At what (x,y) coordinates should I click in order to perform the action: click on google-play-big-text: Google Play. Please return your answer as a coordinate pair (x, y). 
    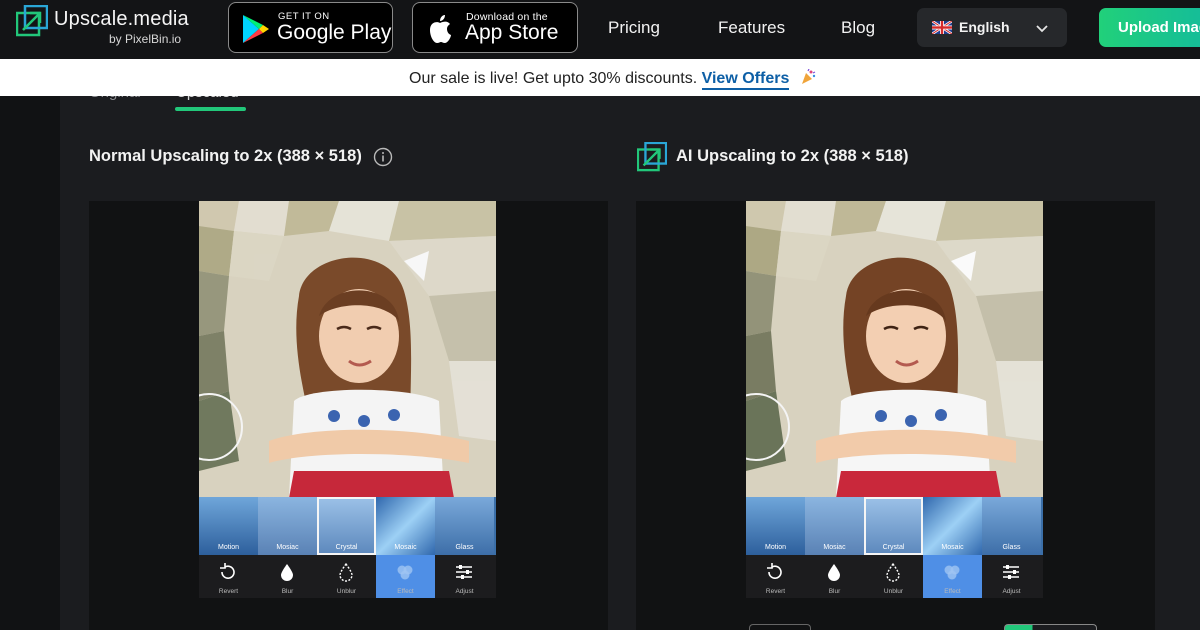
    Looking at the image, I should click on (334, 32).